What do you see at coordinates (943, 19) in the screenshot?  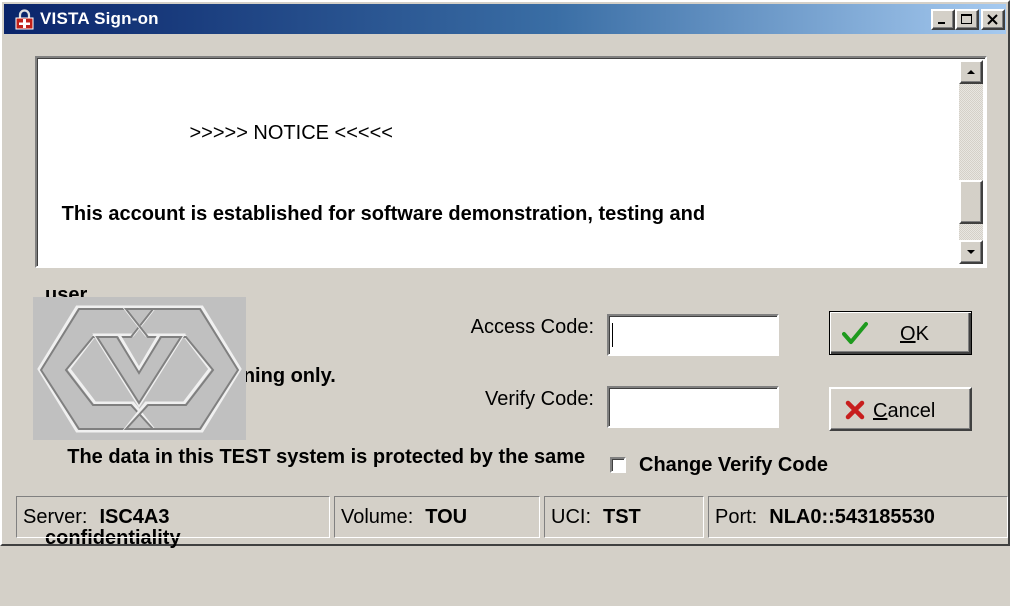 I see `minimize-button` at bounding box center [943, 19].